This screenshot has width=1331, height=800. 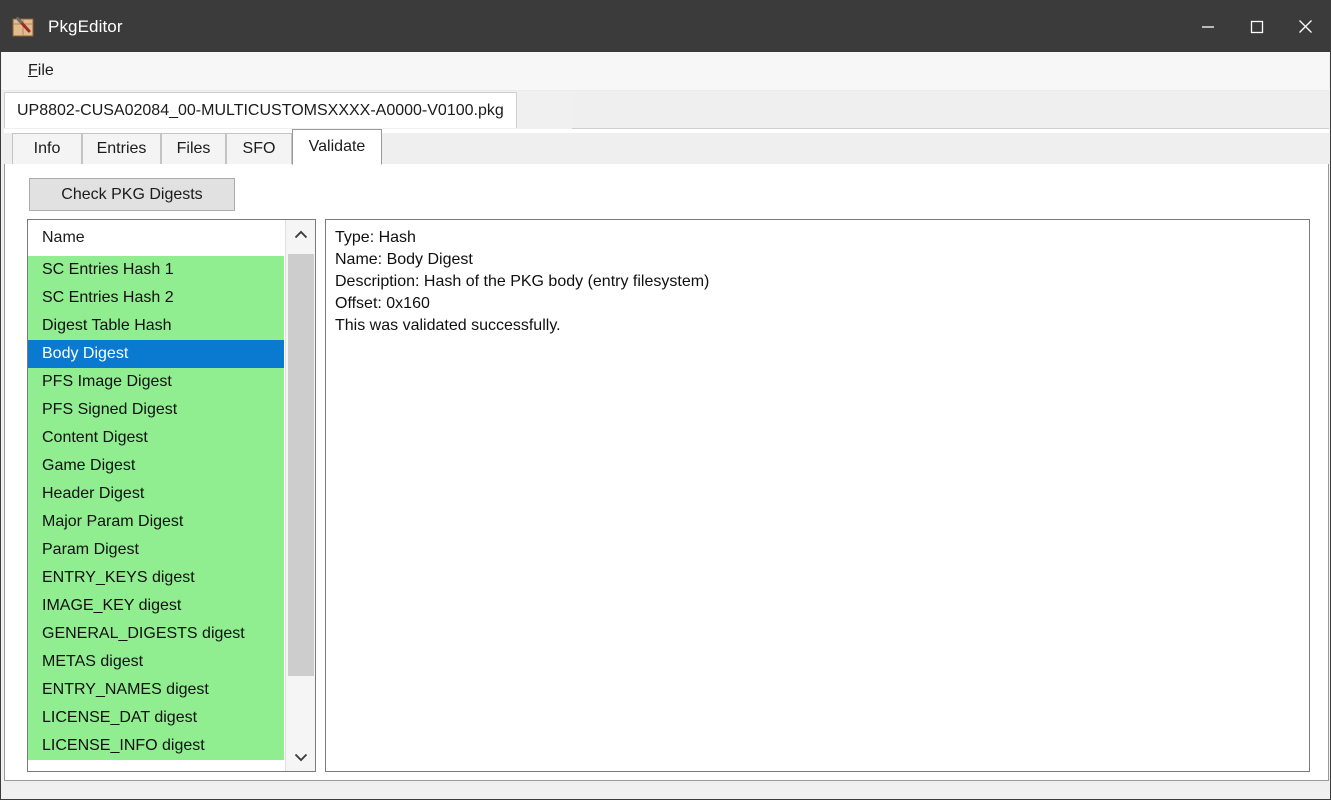 I want to click on list-item: SC Entries Hash 2, so click(x=156, y=298).